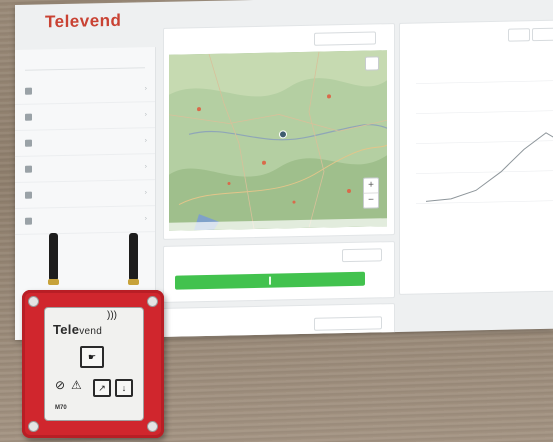 This screenshot has width=553, height=442. What do you see at coordinates (85, 194) in the screenshot?
I see `sidebar-item-settings: ›` at bounding box center [85, 194].